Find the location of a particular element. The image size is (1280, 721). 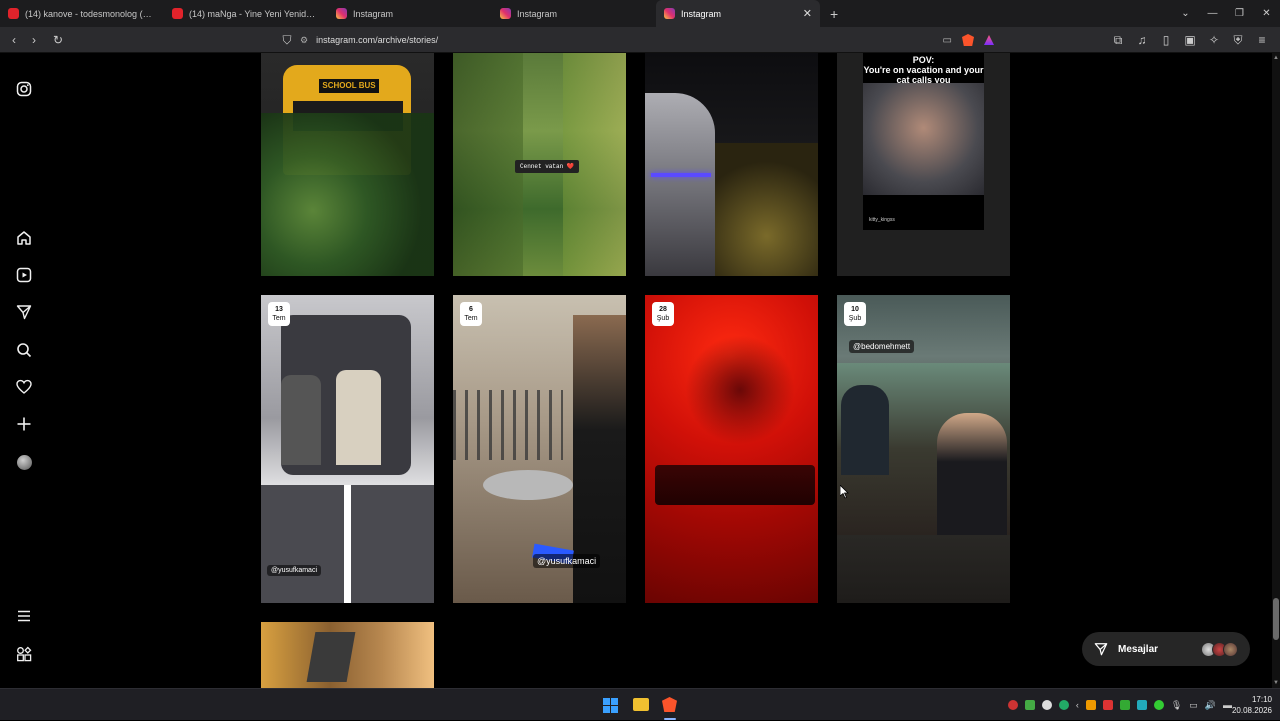

taskbar-clock: 17:10 20.08.2026 is located at coordinates (1252, 705).